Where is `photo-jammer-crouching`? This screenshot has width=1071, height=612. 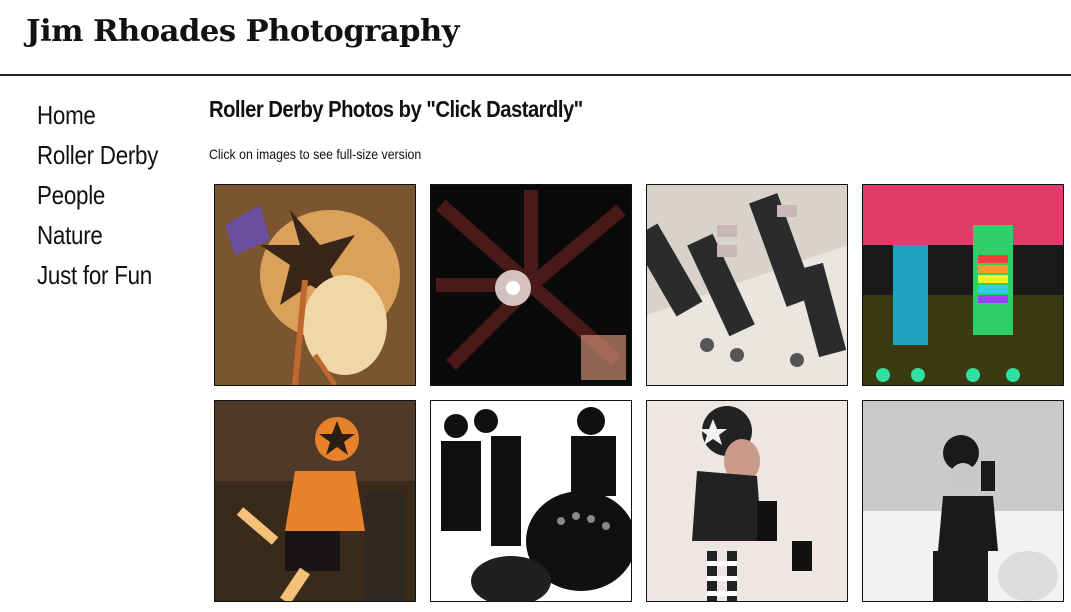 photo-jammer-crouching is located at coordinates (747, 501).